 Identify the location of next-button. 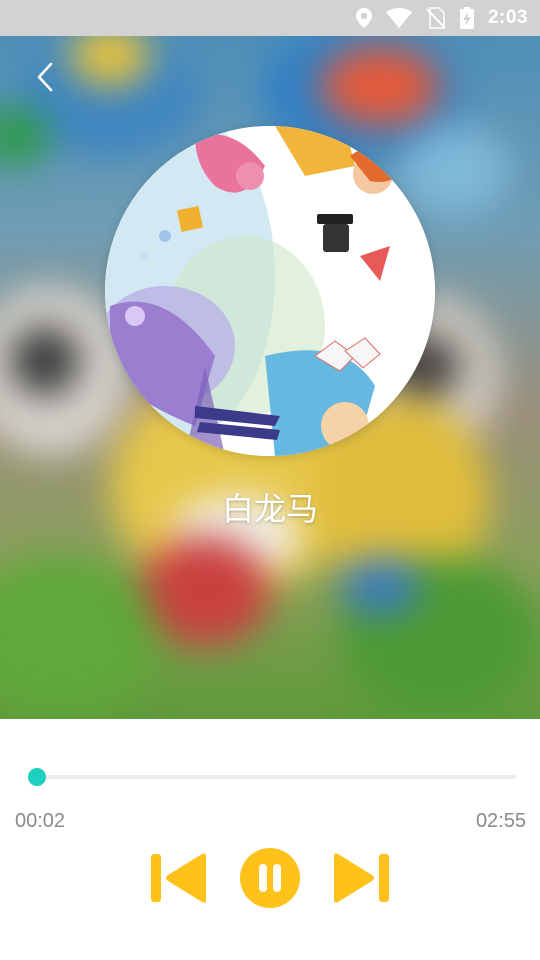
(361, 880).